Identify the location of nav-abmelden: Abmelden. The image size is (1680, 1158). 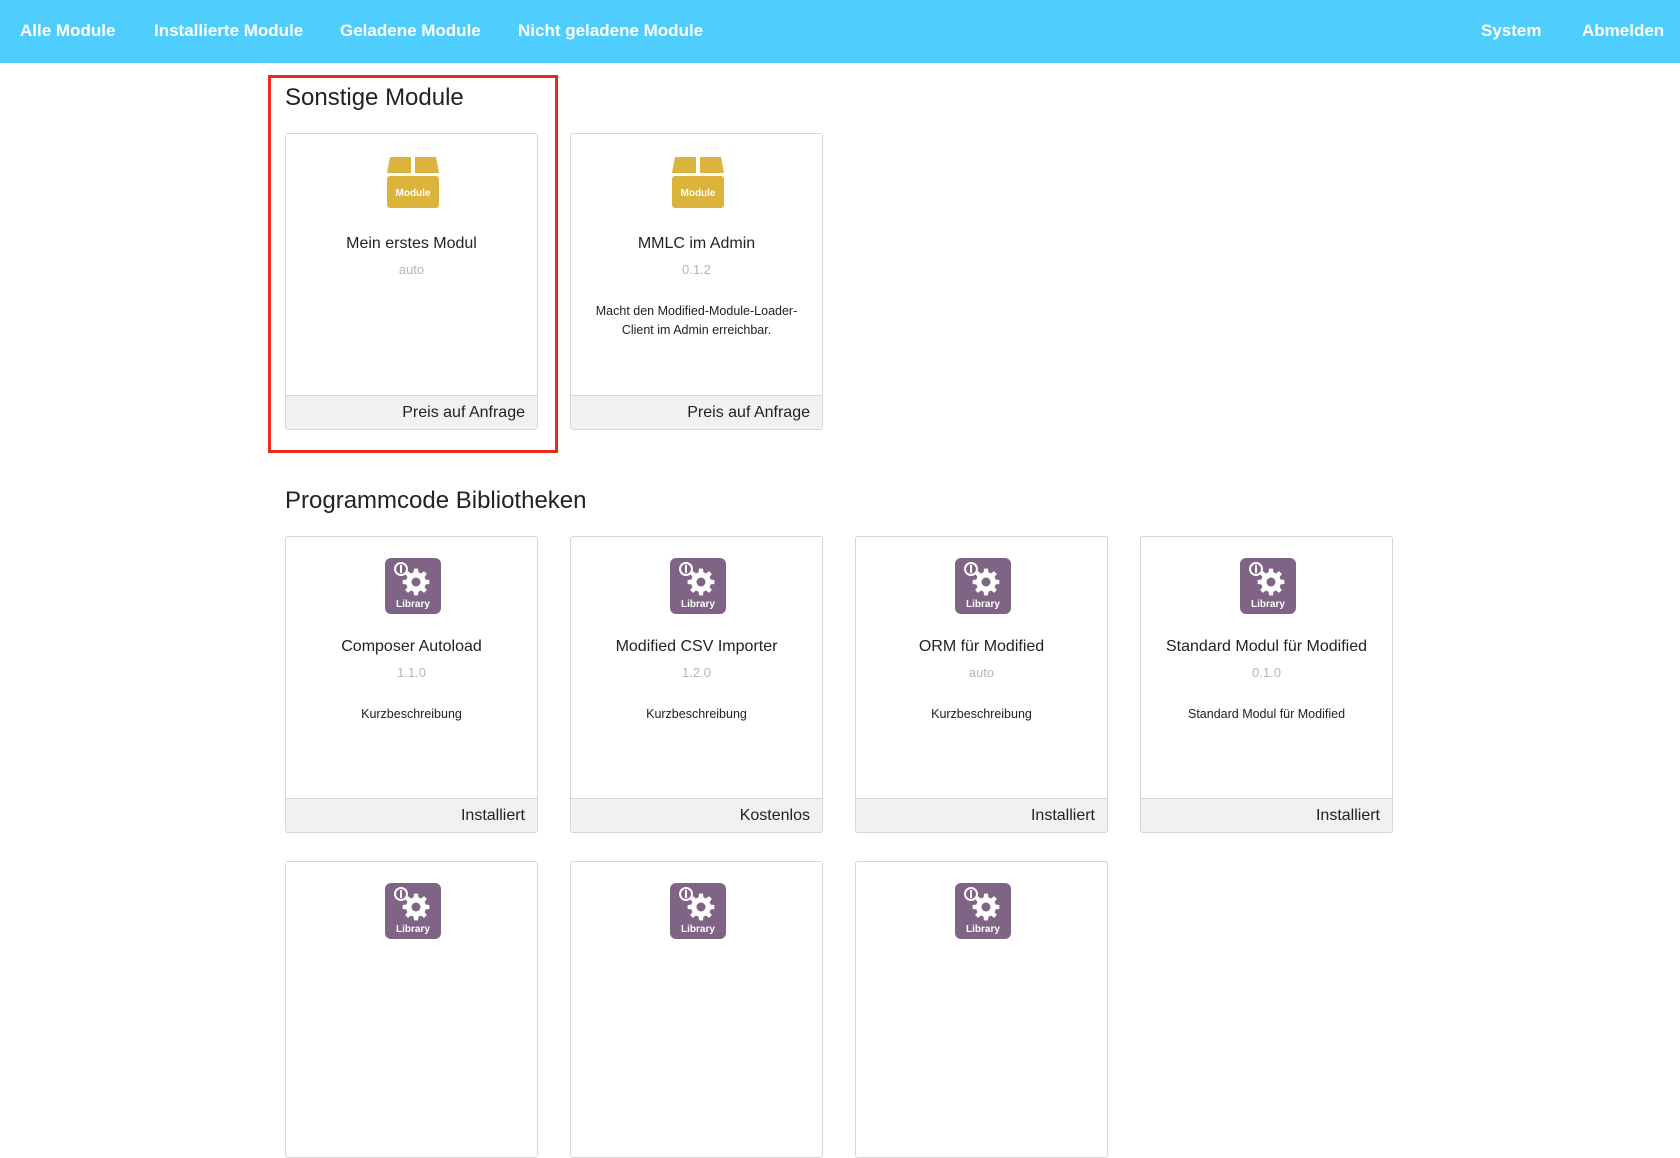
(1623, 31).